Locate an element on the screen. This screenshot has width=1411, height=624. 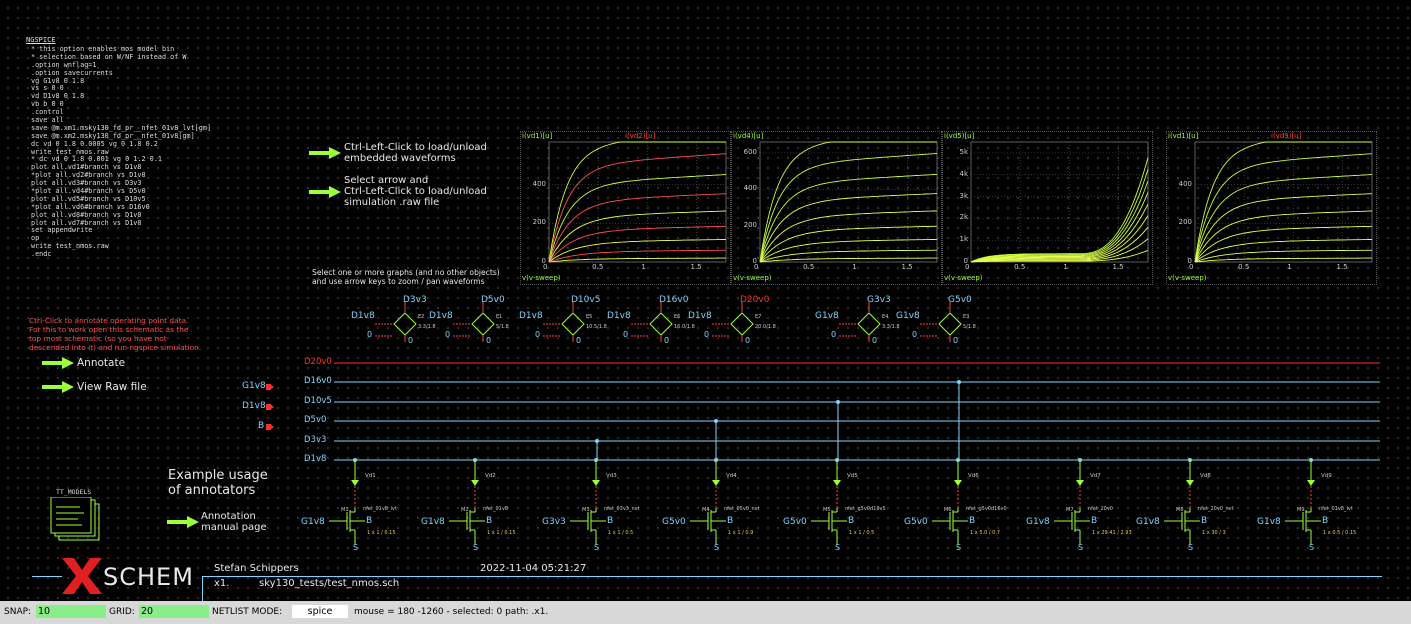
source-output-label: G3v3 is located at coordinates (879, 300).